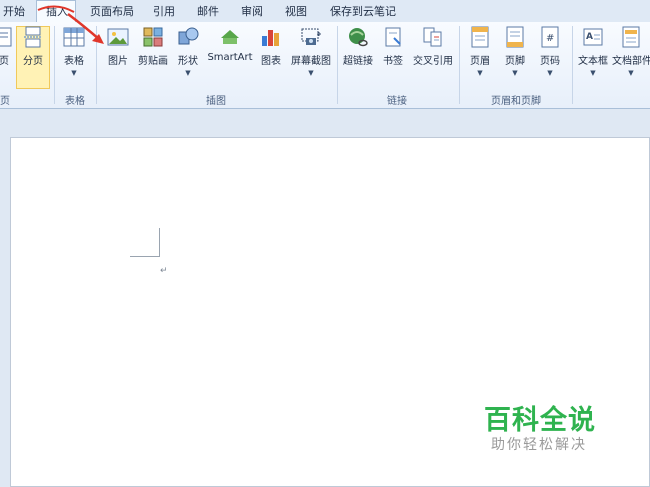 This screenshot has width=650, height=487. What do you see at coordinates (112, 11) in the screenshot?
I see `tab-page-layout: 页面布局` at bounding box center [112, 11].